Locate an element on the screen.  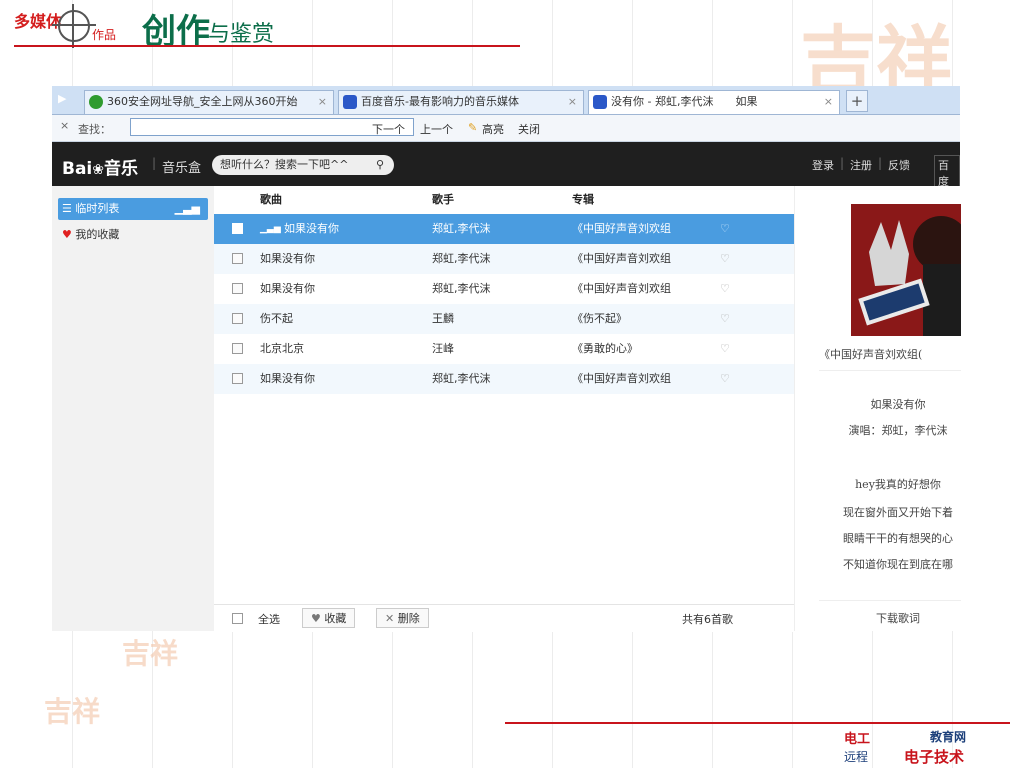
360-icon is located at coordinates (96, 102).